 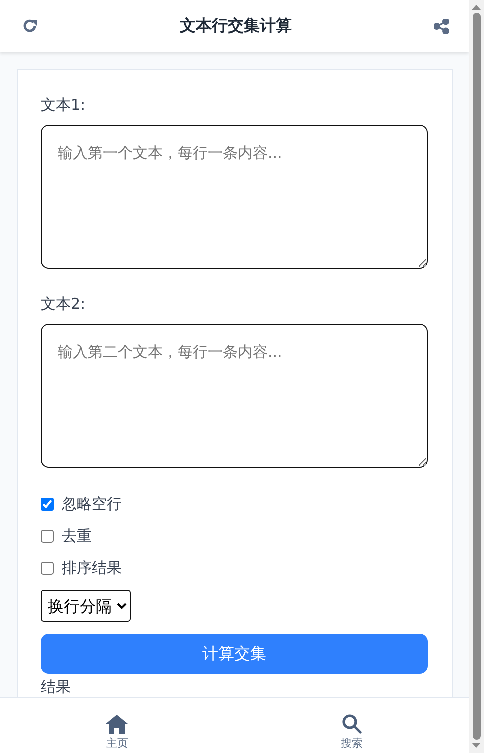 I want to click on refresh-button, so click(x=30, y=26).